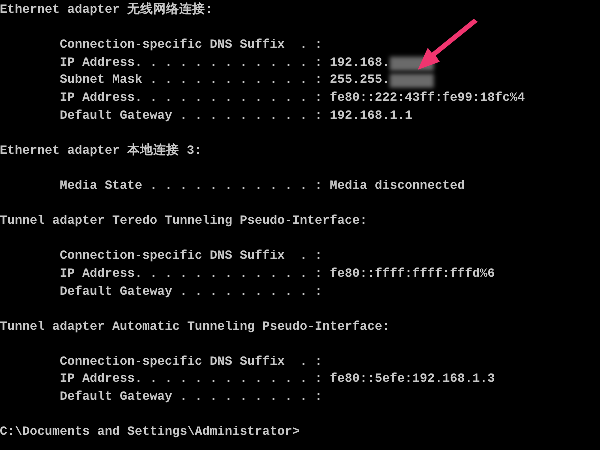 The width and height of the screenshot is (600, 450). I want to click on arrow-icon, so click(448, 44).